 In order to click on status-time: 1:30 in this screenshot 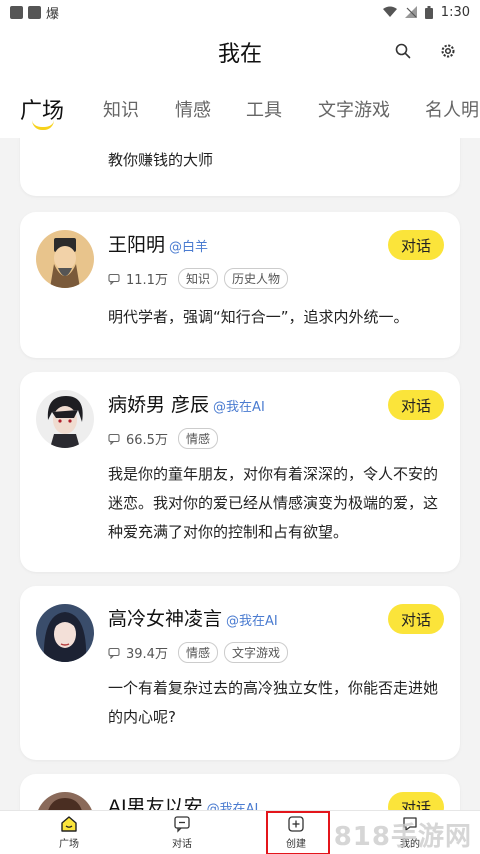, I will do `click(455, 12)`.